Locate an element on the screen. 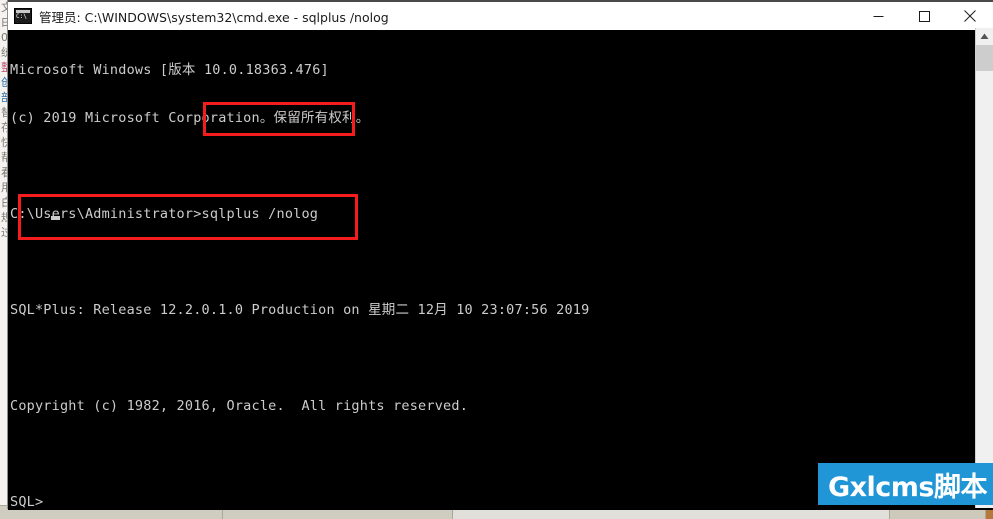  close-button is located at coordinates (970, 16).